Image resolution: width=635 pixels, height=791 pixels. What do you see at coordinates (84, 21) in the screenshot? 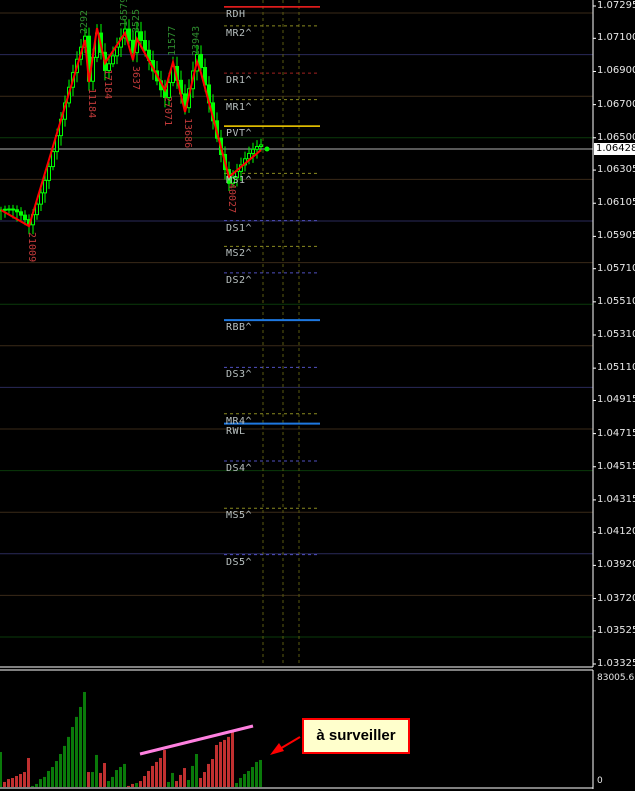
I see `zigzag-volume-label: 2292` at bounding box center [84, 21].